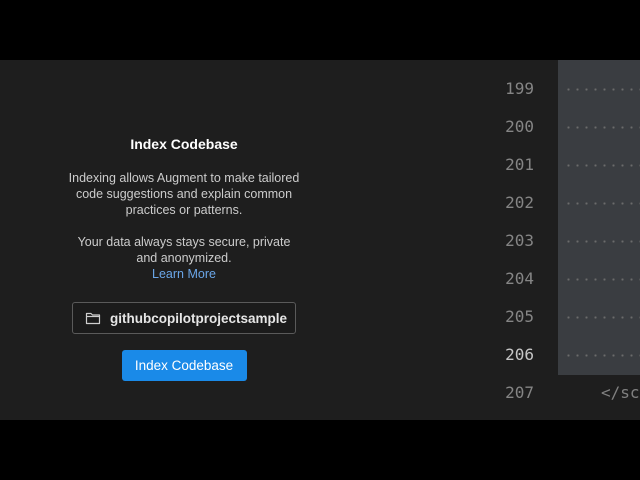 This screenshot has width=640, height=480. I want to click on index-codebase-button: Index Codebase, so click(184, 365).